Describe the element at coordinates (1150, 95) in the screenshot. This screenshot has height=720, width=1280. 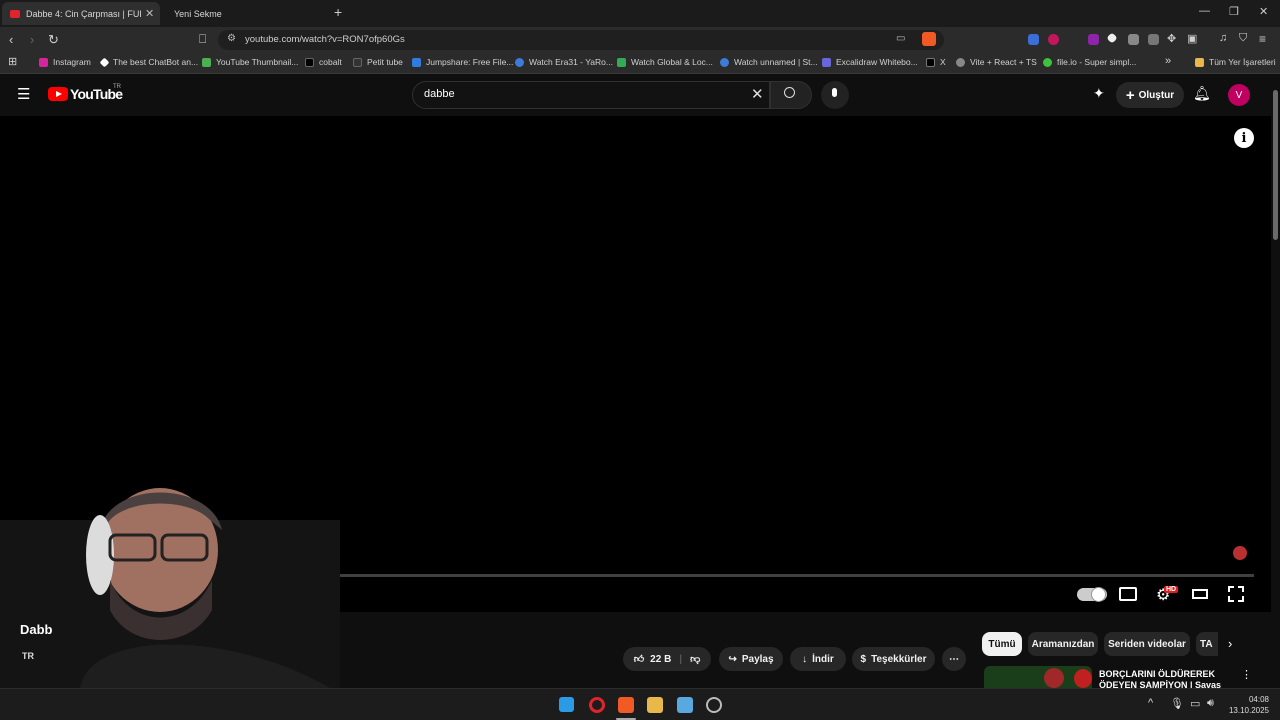
I see `create-button: +Oluştur` at that location.